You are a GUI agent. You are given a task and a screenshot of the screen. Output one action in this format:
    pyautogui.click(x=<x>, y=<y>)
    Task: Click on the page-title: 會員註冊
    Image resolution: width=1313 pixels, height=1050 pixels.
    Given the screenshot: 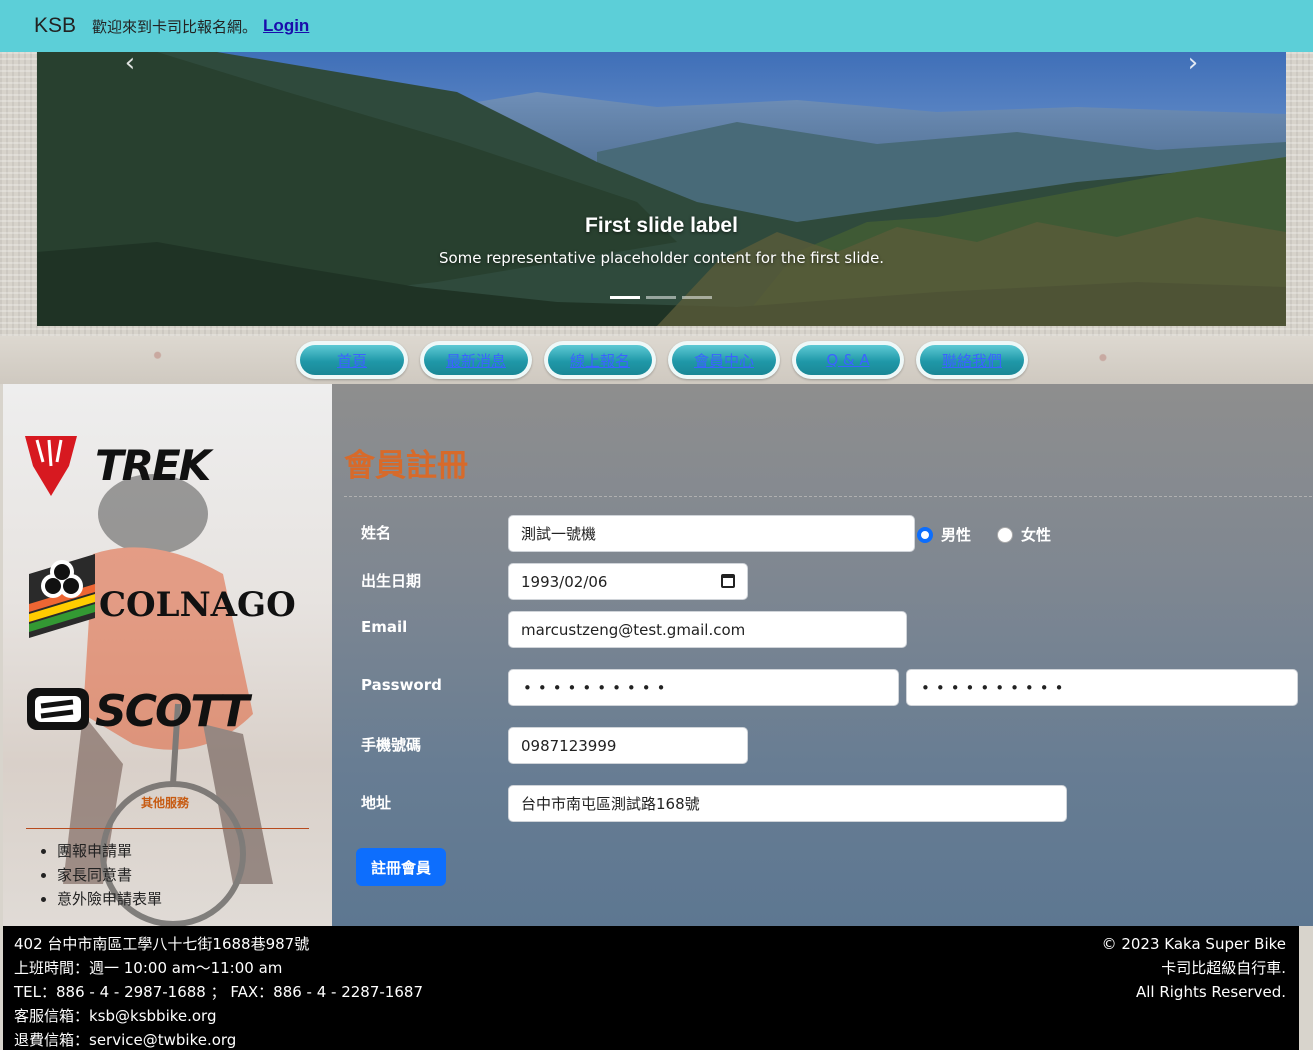 What is the action you would take?
    pyautogui.click(x=406, y=466)
    